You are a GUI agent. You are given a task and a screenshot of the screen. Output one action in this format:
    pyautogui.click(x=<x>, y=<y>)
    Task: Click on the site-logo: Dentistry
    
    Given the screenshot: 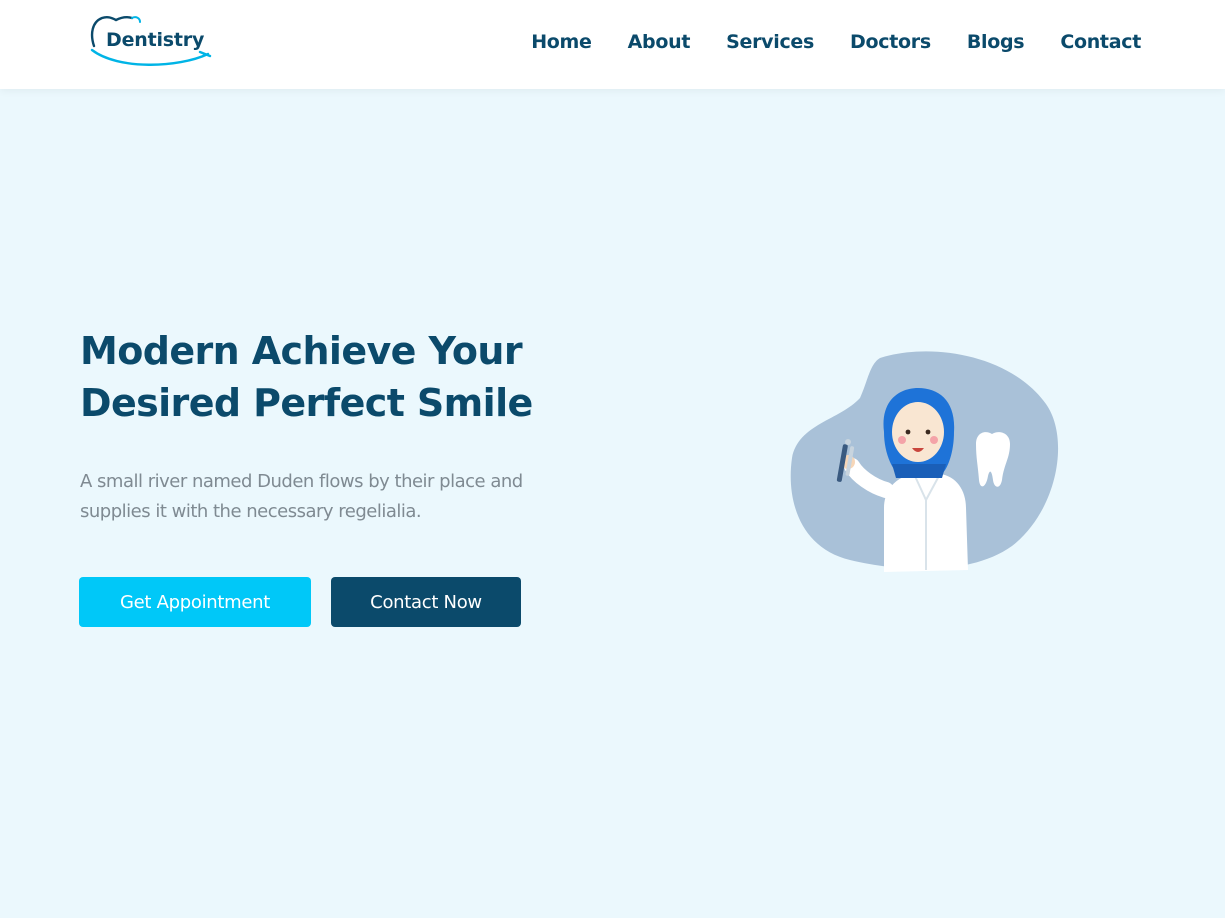 What is the action you would take?
    pyautogui.click(x=153, y=40)
    